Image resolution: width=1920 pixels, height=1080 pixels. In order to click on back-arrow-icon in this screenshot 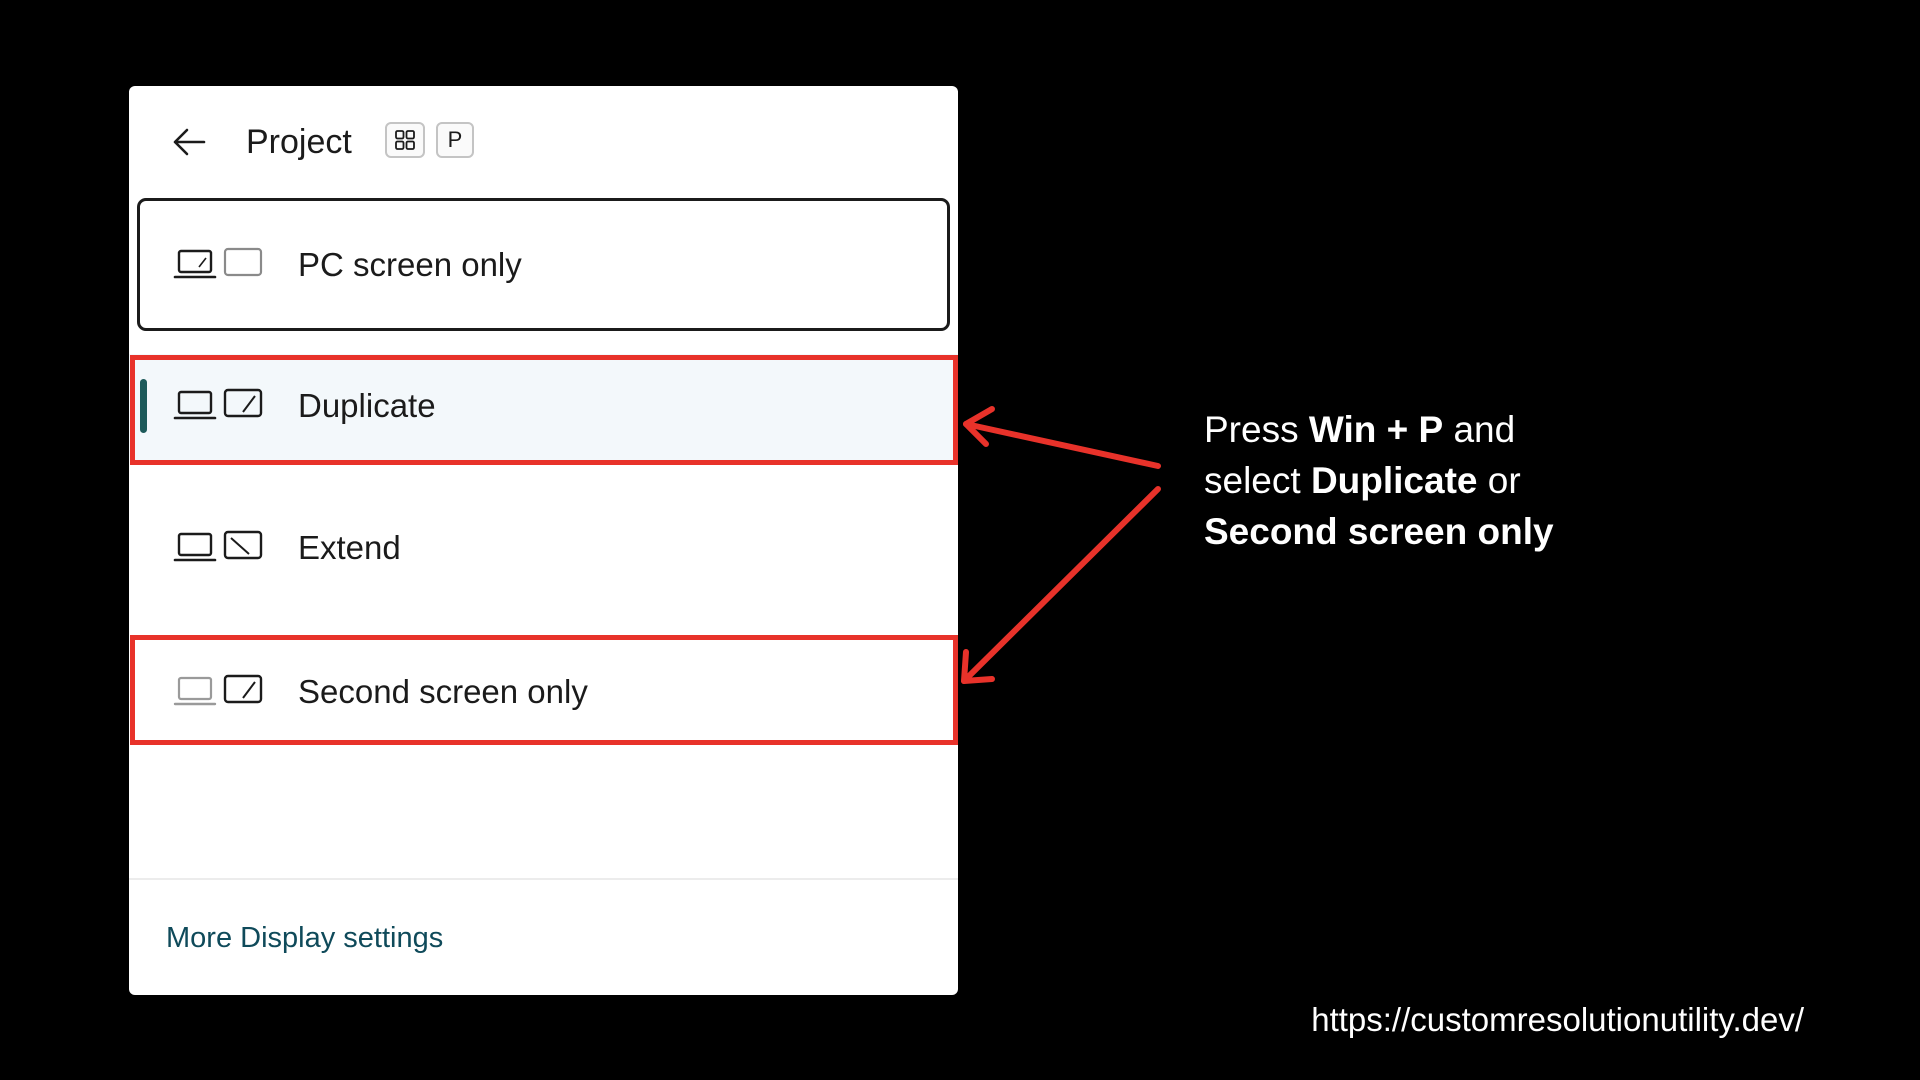, I will do `click(189, 142)`.